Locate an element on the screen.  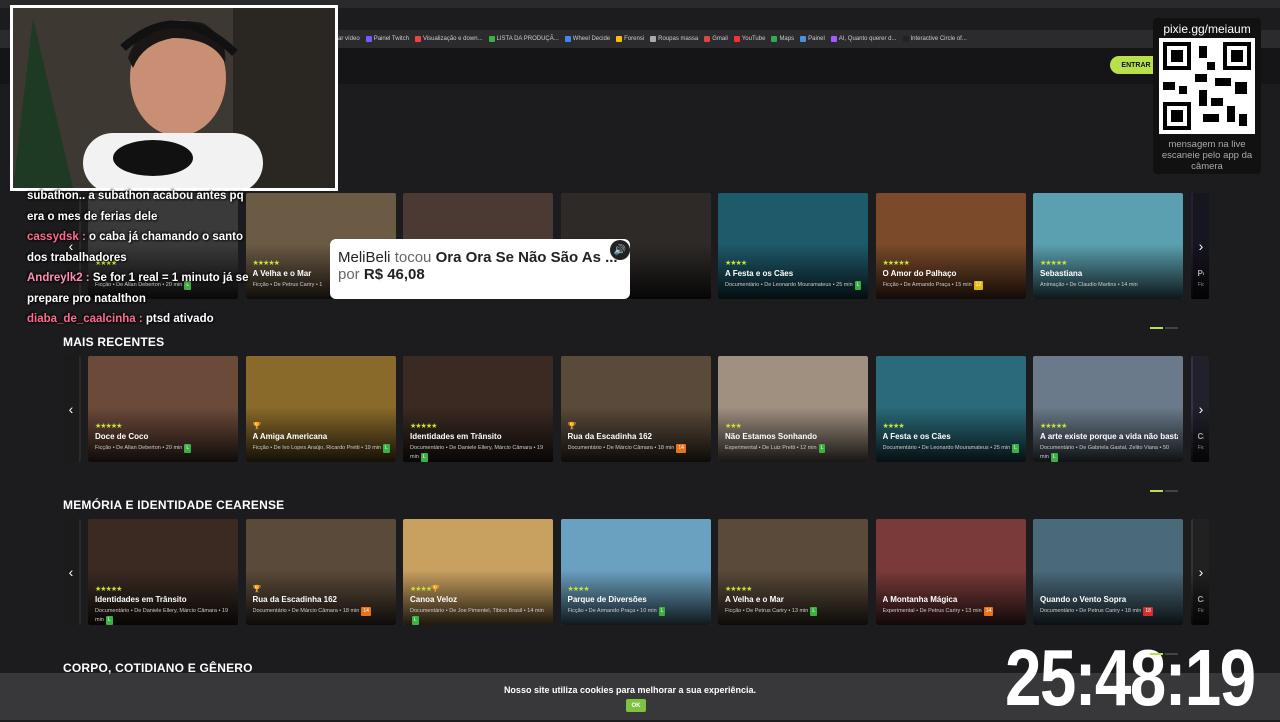
rating-stars: ★★★ is located at coordinates (733, 426).